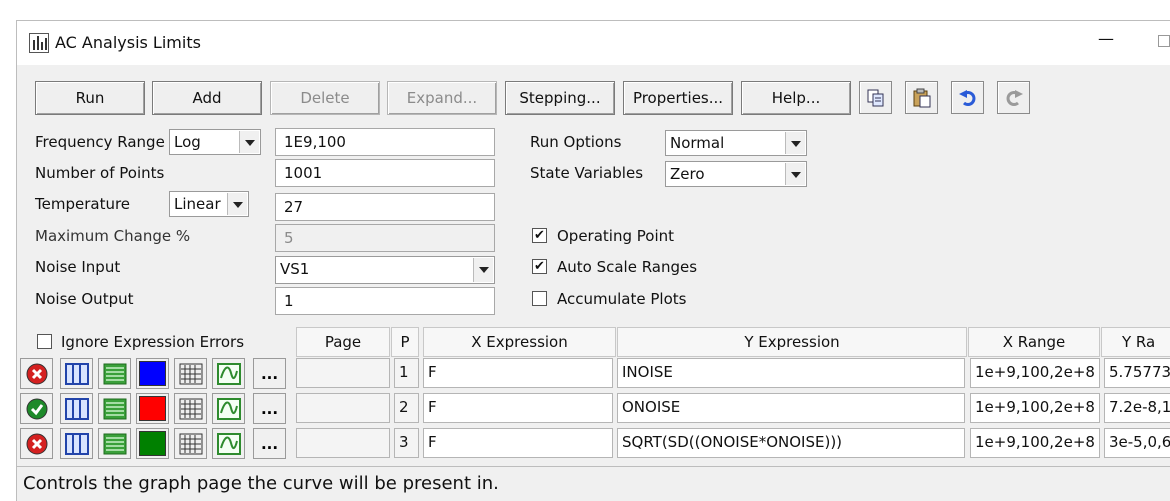  Describe the element at coordinates (519, 342) in the screenshot. I see `column-header-x-expression: X Expression` at that location.